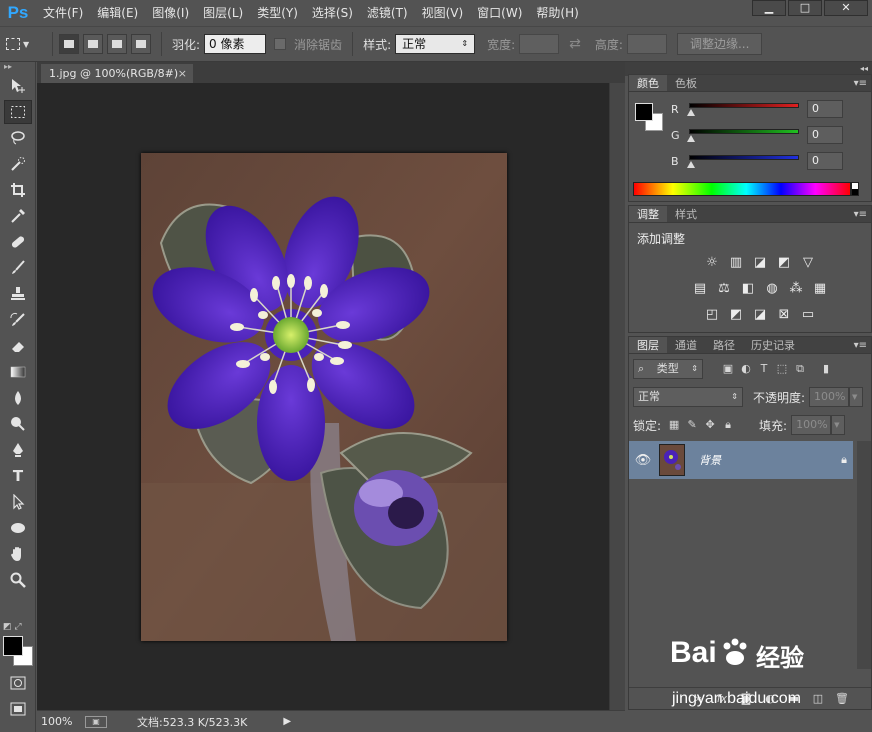 The image size is (872, 732). Describe the element at coordinates (648, 214) in the screenshot. I see `tab-adjustments: 调整` at that location.